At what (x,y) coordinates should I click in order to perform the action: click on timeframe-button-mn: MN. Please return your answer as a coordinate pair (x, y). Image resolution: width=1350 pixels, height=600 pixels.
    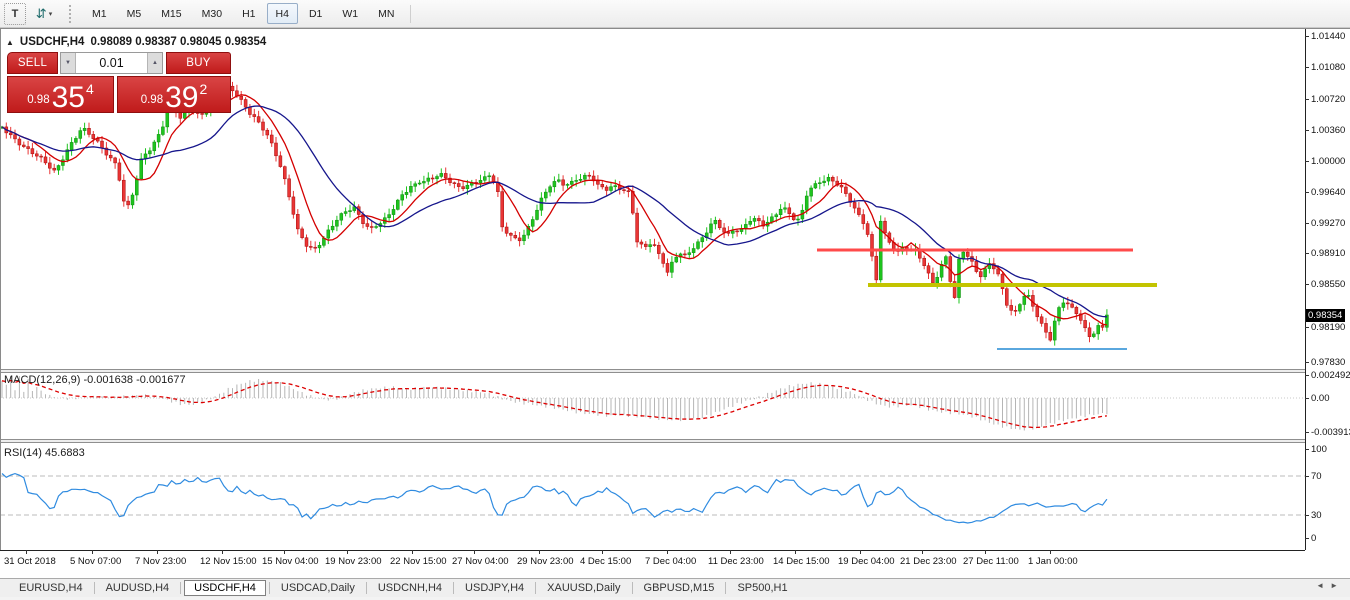
    Looking at the image, I should click on (386, 13).